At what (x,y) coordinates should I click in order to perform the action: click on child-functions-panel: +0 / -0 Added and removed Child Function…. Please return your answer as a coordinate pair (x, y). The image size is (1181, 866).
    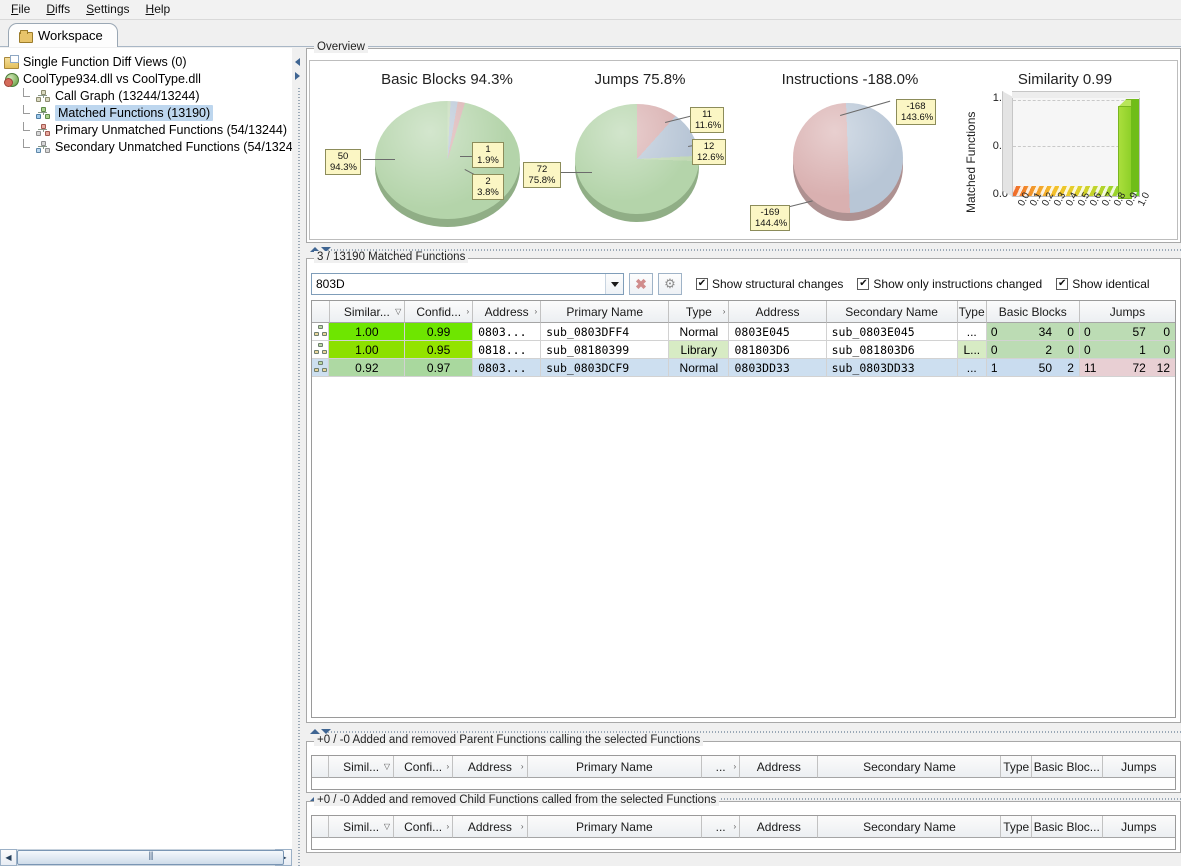
    Looking at the image, I should click on (743, 823).